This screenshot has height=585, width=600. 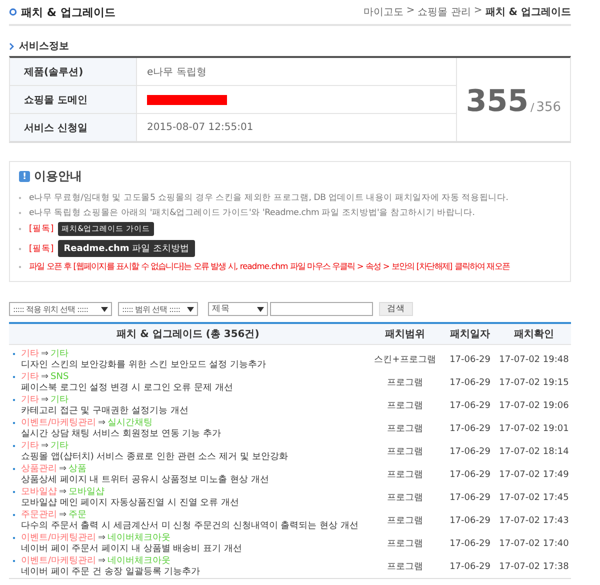 What do you see at coordinates (549, 107) in the screenshot?
I see `patch-total: 356` at bounding box center [549, 107].